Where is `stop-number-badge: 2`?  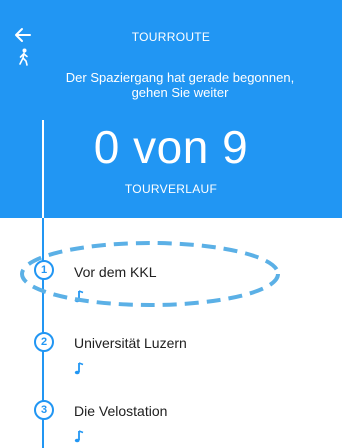
stop-number-badge: 2 is located at coordinates (44, 342).